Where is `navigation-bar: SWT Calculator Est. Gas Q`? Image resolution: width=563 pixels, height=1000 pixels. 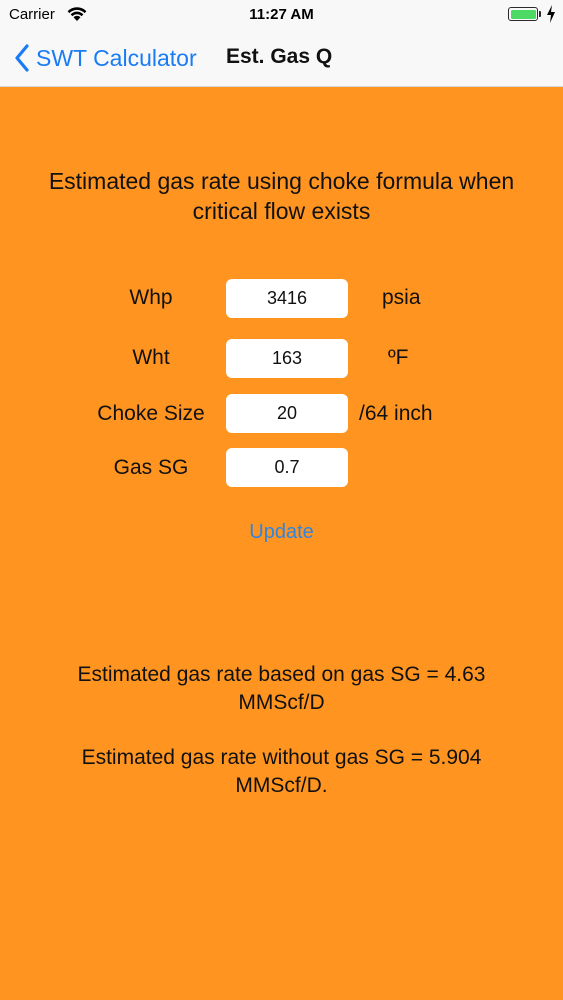
navigation-bar: SWT Calculator Est. Gas Q is located at coordinates (281, 58).